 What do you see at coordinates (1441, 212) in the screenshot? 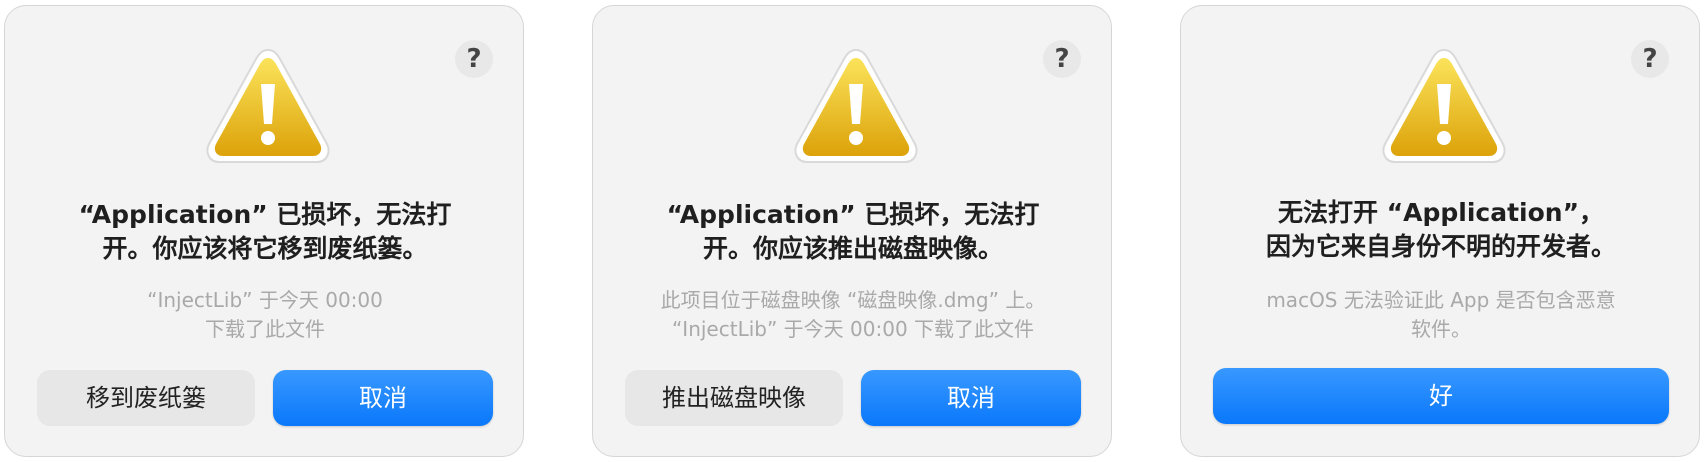
I see `title-line: 无法打开 “Application”，` at bounding box center [1441, 212].